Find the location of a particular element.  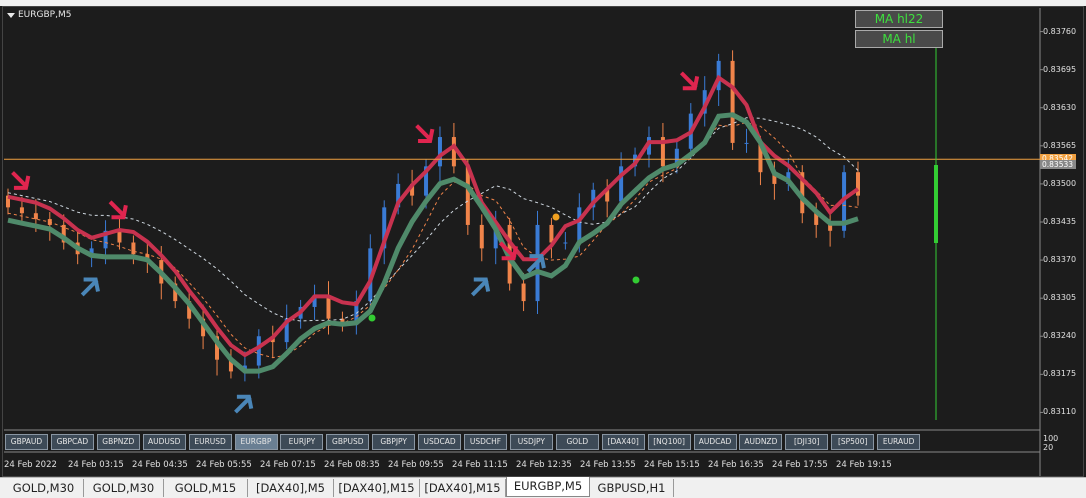

symbol-button-audusd: AUDUSD is located at coordinates (164, 442).